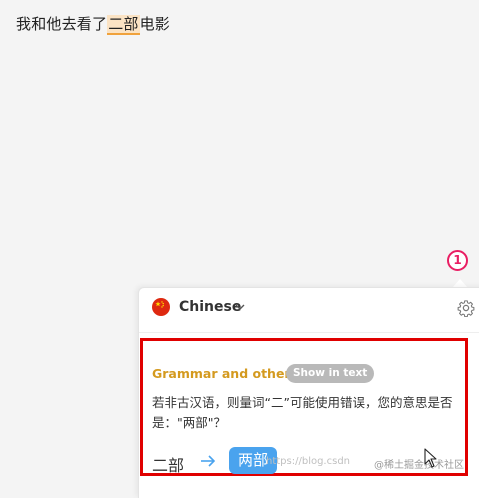  Describe the element at coordinates (62, 24) in the screenshot. I see `editor-text-before: 我和他去看了` at that location.